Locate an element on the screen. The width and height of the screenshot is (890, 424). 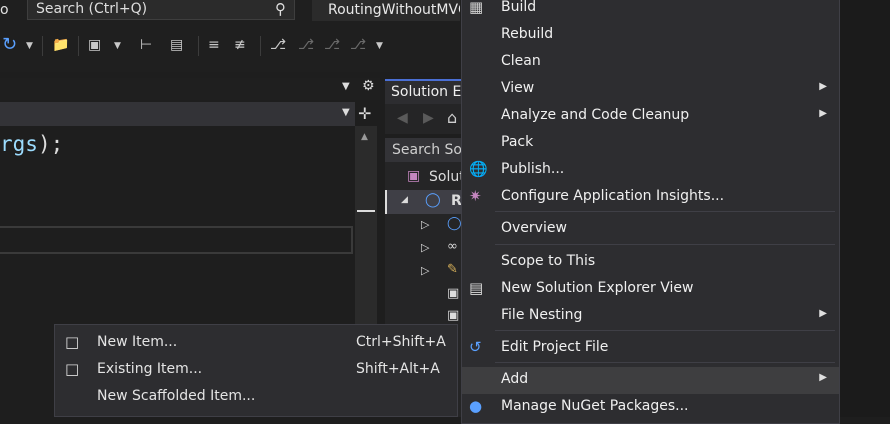
menu-item-add: Add ▶ is located at coordinates (650, 380).